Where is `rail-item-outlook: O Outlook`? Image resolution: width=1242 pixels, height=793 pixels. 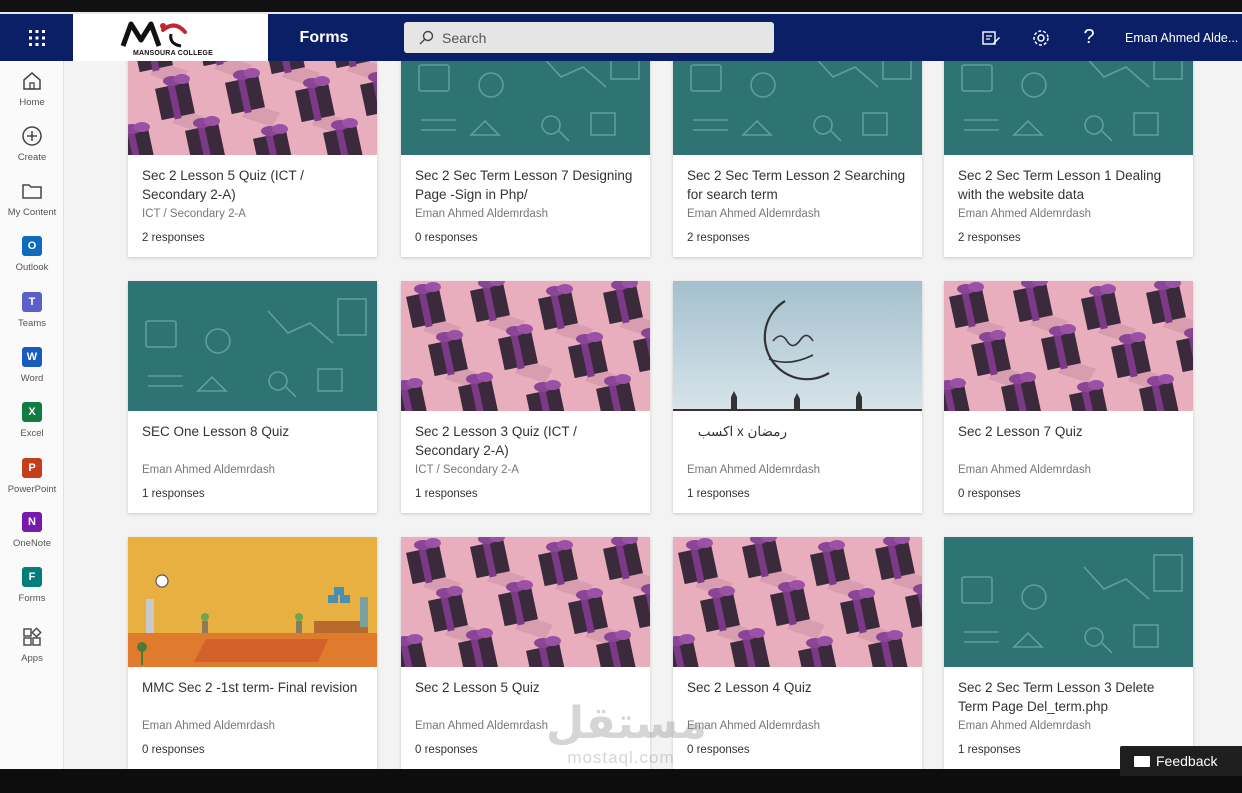
rail-item-outlook: O Outlook is located at coordinates (32, 259).